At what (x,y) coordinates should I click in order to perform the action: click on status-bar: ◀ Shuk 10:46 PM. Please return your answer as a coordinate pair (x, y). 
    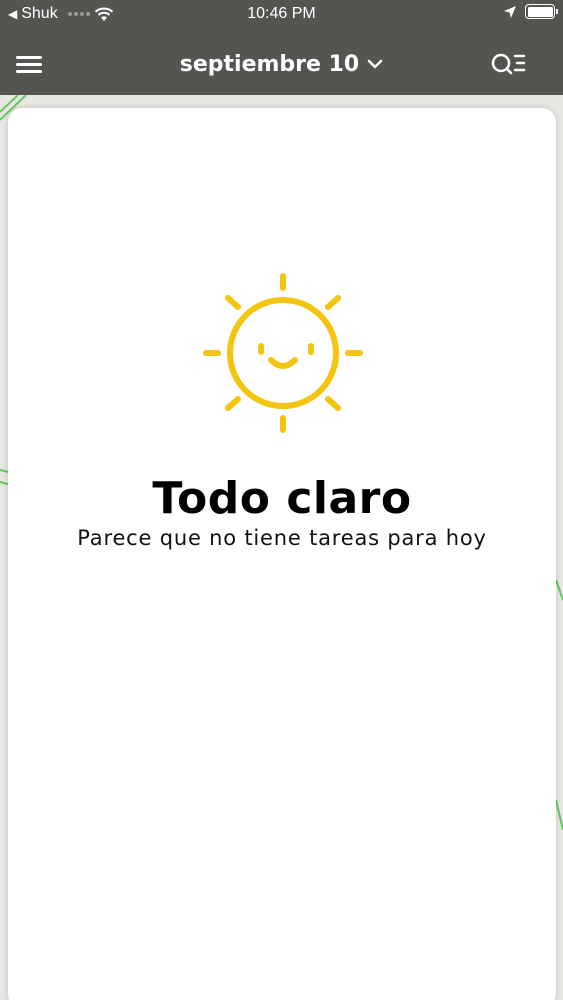
    Looking at the image, I should click on (281, 14).